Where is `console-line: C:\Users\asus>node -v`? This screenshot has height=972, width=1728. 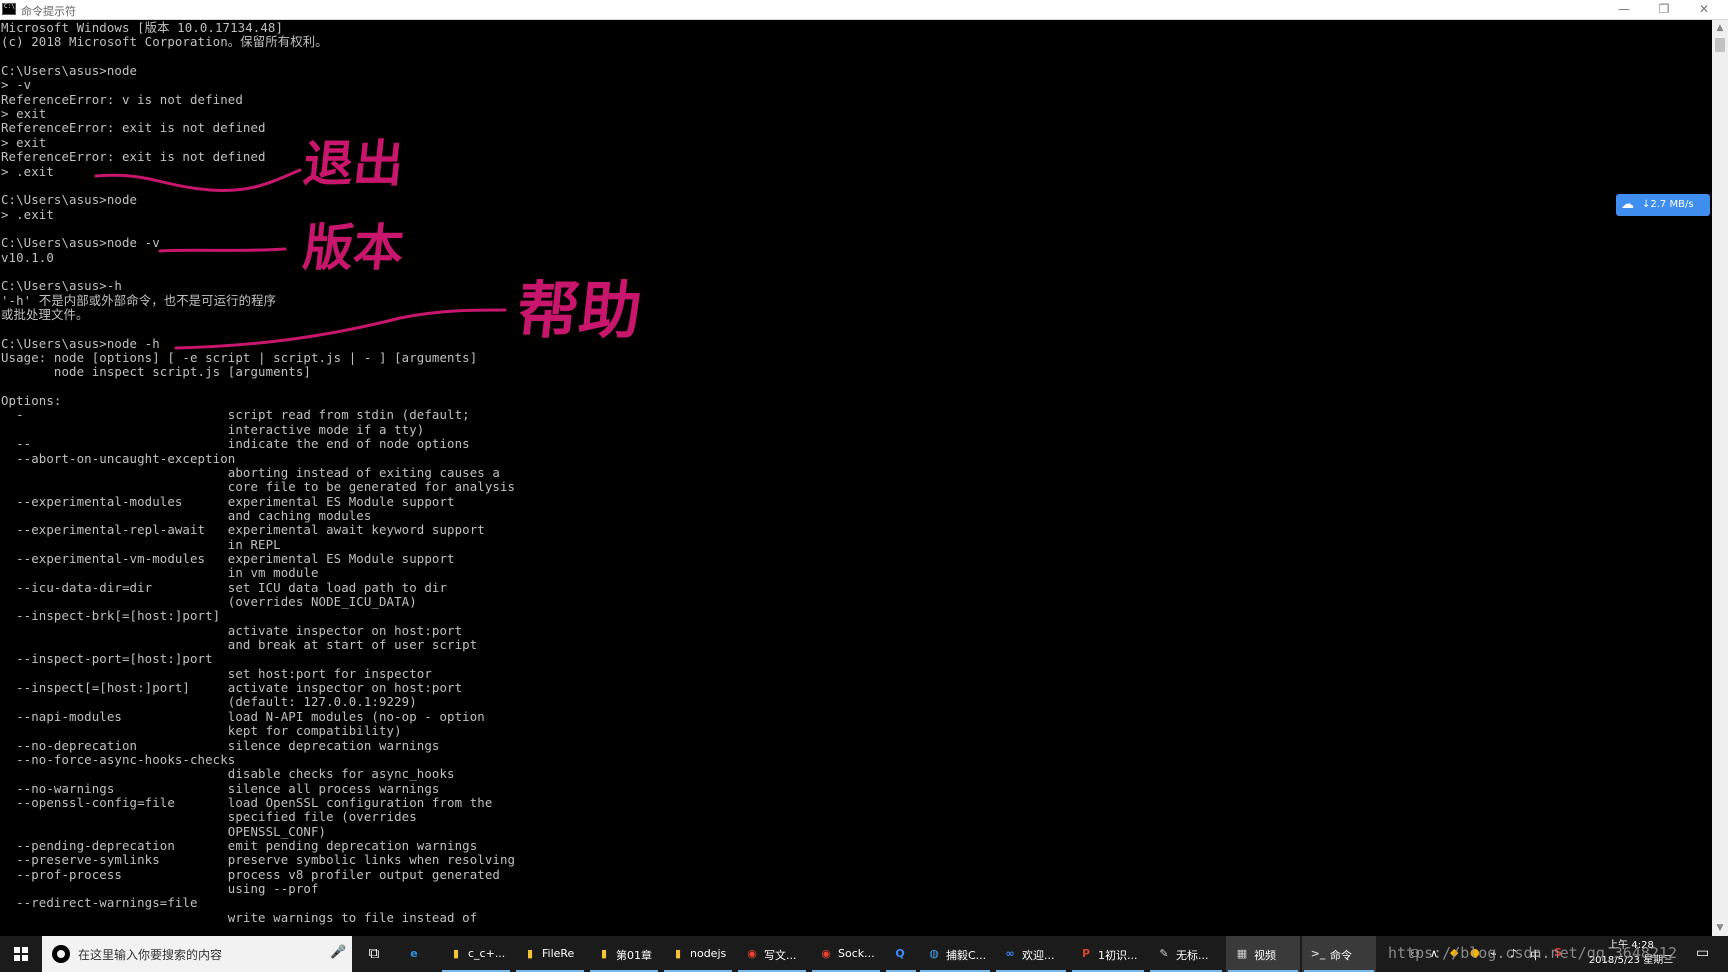 console-line: C:\Users\asus>node -v is located at coordinates (80, 243).